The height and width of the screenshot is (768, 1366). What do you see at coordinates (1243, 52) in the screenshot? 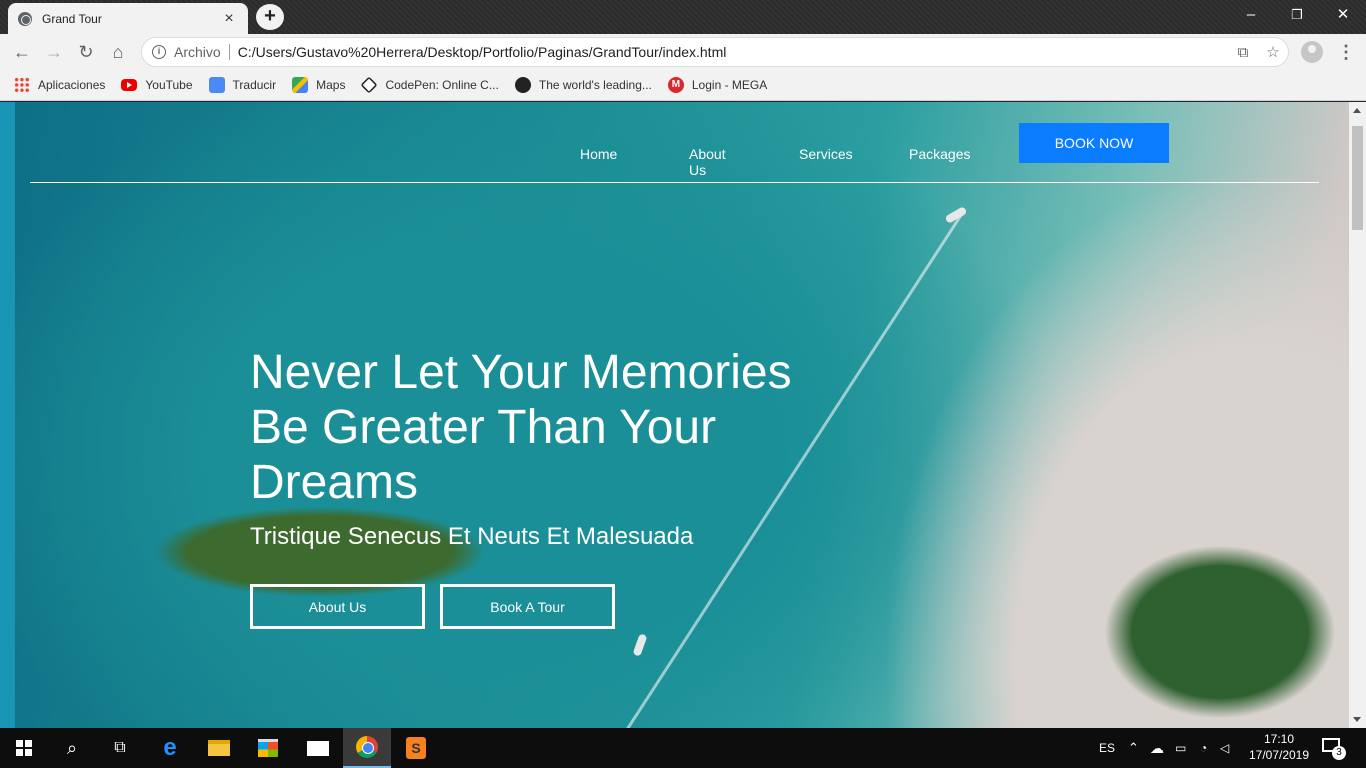
I see `translate-page-icon: ⧉` at bounding box center [1243, 52].